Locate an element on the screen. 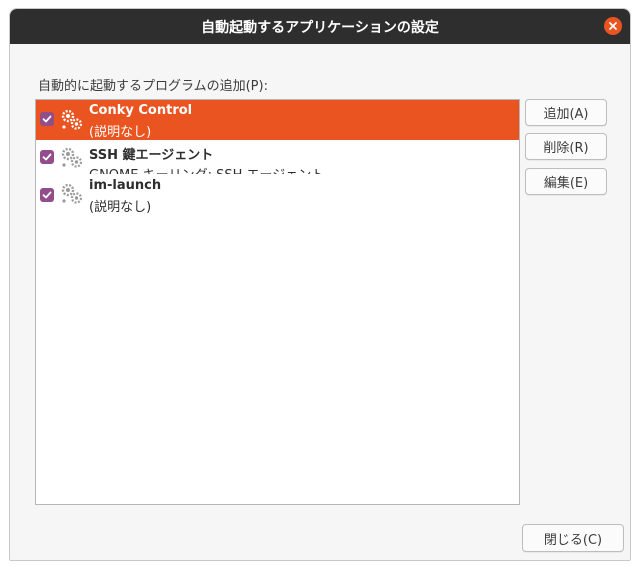 This screenshot has width=640, height=570. item-description: GNOME キーリング: SSH エージェント is located at coordinates (206, 169).